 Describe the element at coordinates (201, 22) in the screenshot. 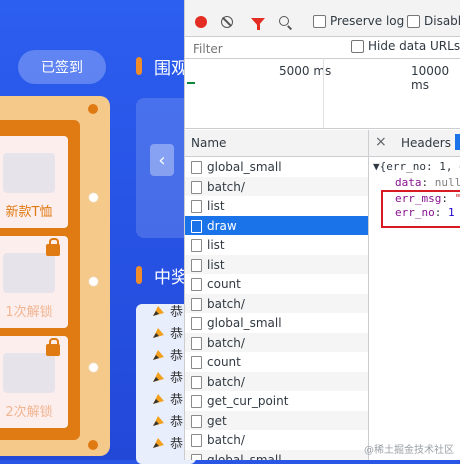

I see `record-icon` at that location.